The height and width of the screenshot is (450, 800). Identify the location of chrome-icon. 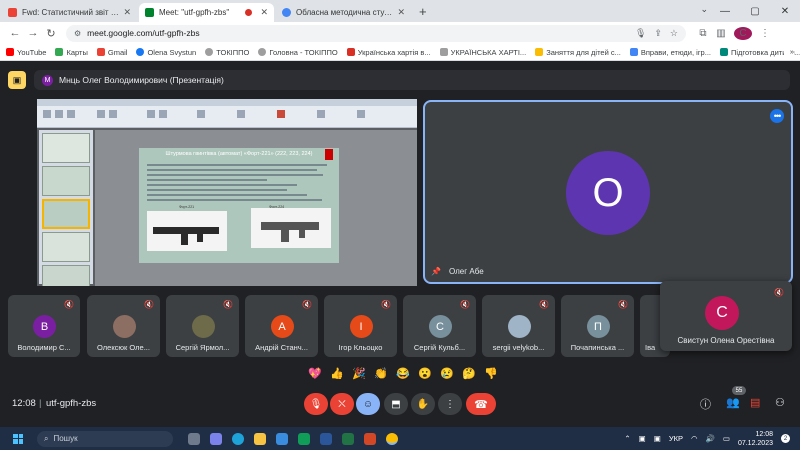
(392, 438).